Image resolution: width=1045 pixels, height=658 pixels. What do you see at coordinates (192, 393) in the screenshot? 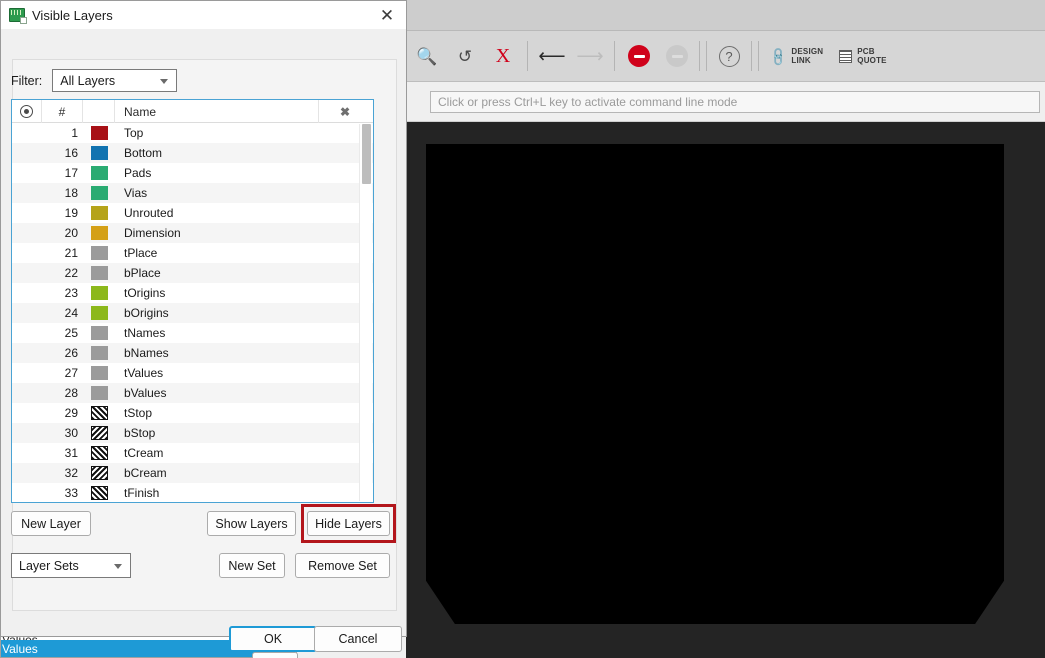
I see `table-row: 28 bValues` at bounding box center [192, 393].